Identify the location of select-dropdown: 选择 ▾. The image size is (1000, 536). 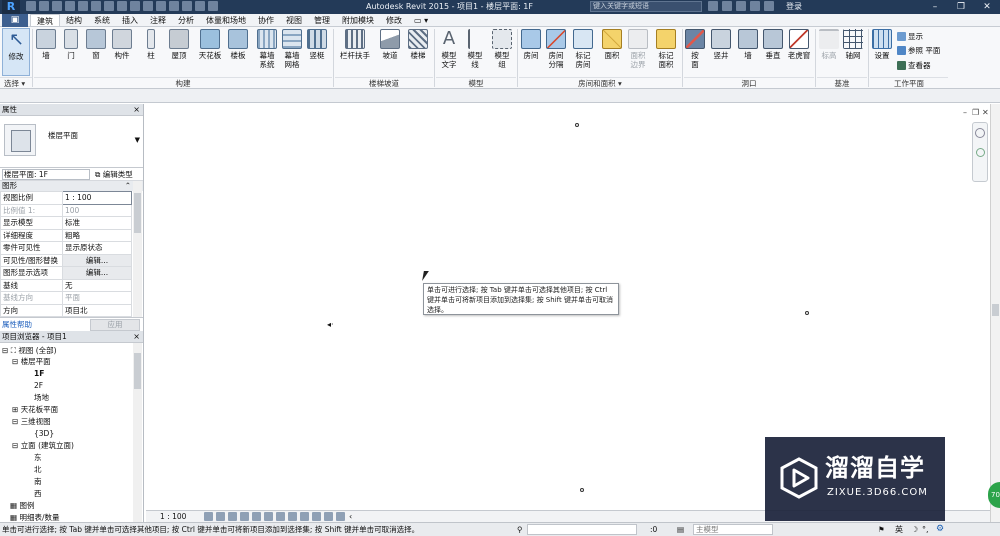
(16, 82).